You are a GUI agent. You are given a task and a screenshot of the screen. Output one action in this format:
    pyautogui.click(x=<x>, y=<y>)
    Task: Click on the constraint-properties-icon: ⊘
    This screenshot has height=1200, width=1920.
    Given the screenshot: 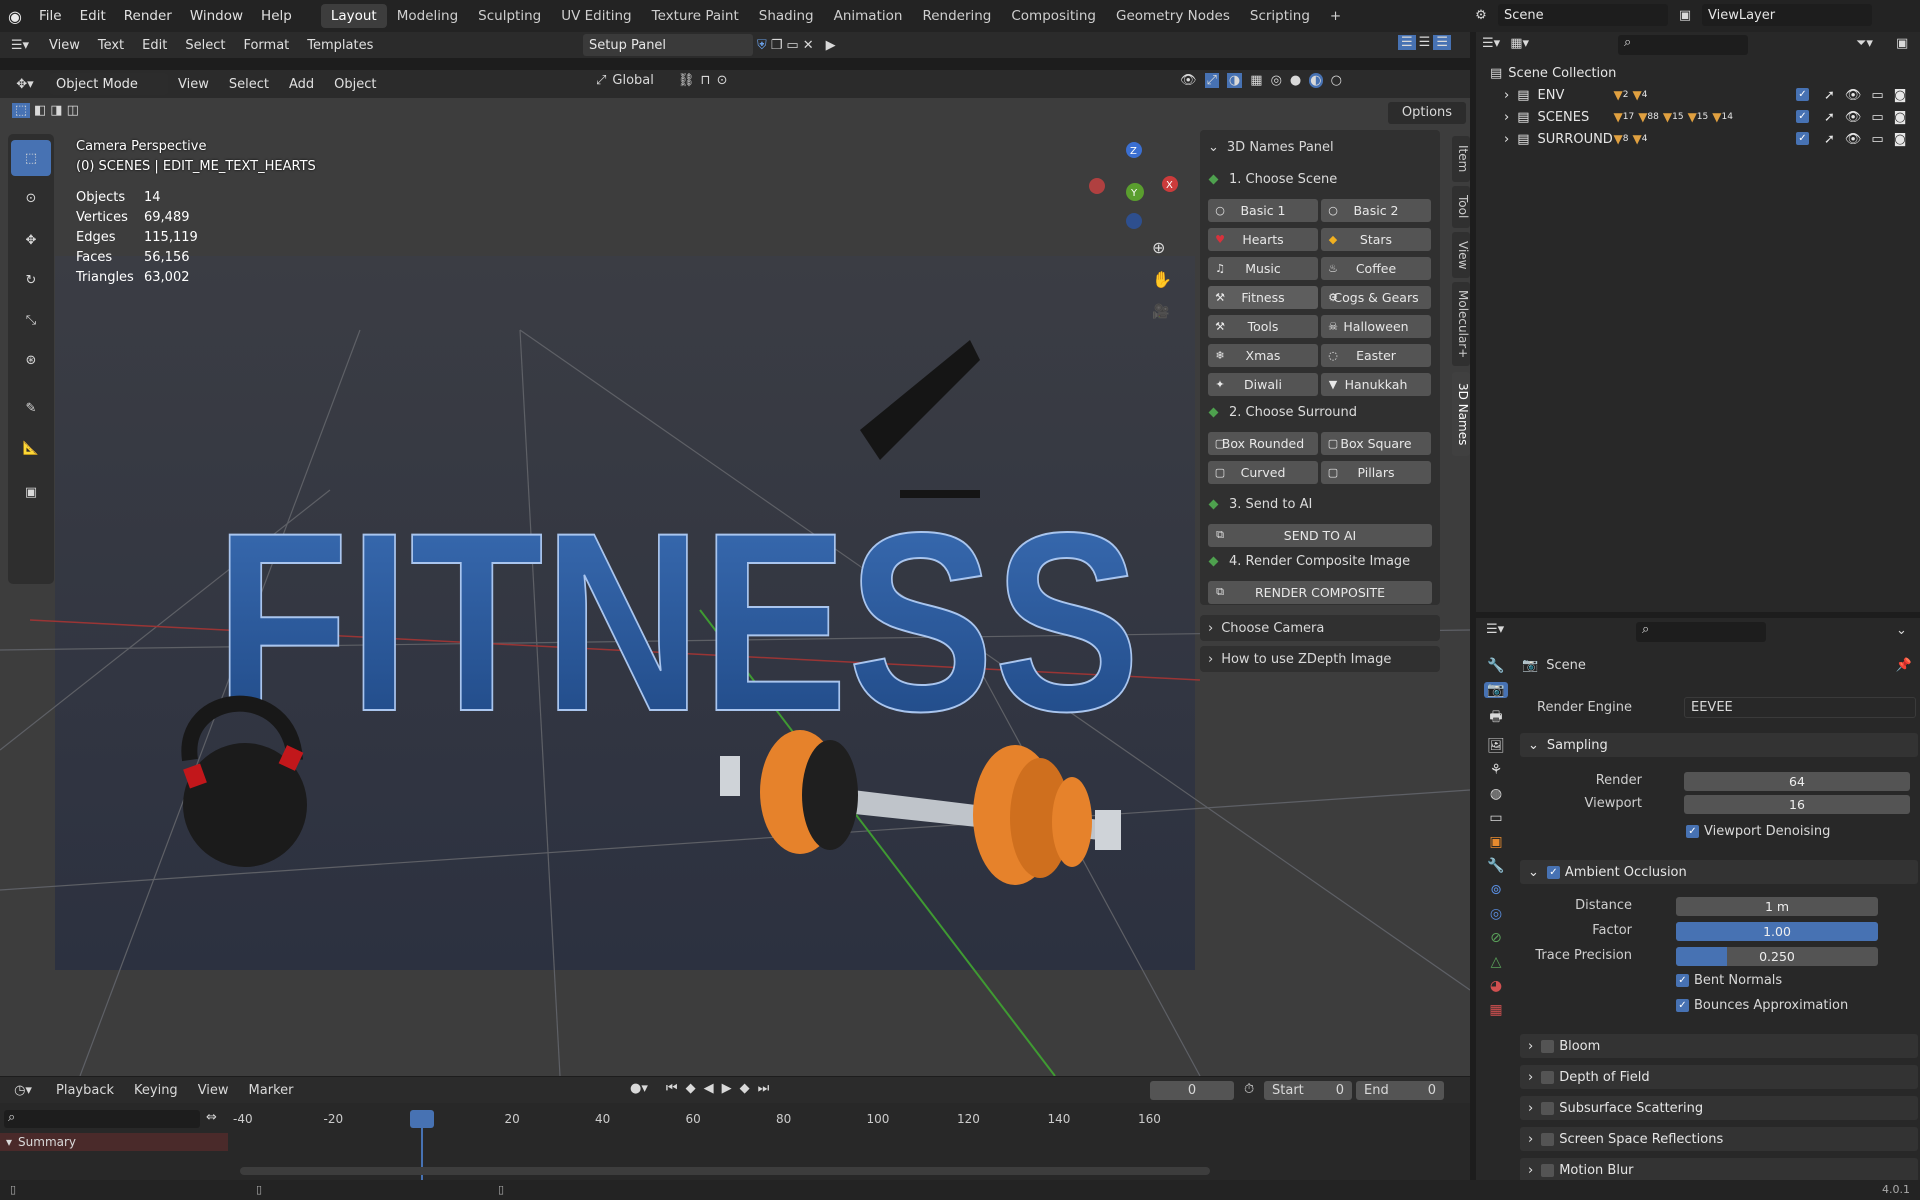 What is the action you would take?
    pyautogui.click(x=1496, y=938)
    